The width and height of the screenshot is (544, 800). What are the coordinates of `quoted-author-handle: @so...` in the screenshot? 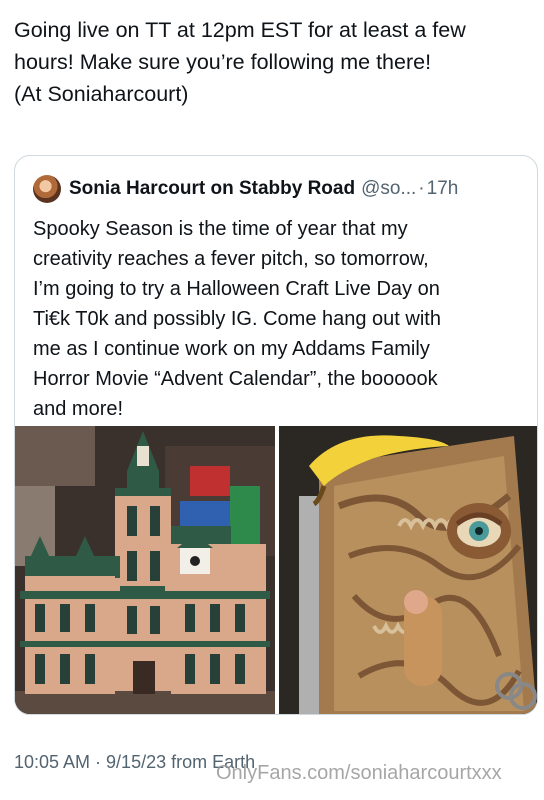 It's located at (388, 189).